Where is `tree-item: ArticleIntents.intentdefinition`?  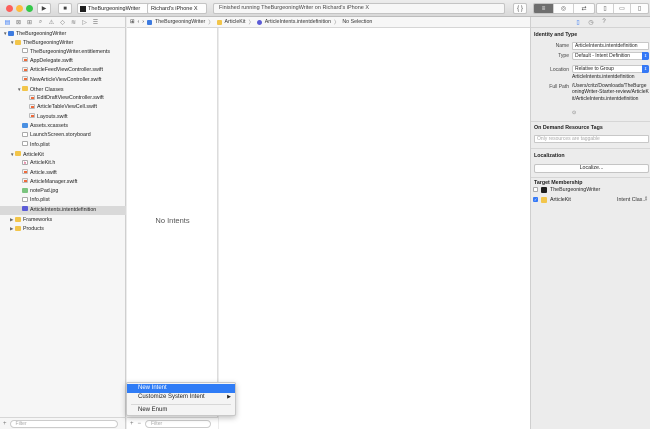
tree-item: ArticleIntents.intentdefinition is located at coordinates (63, 210).